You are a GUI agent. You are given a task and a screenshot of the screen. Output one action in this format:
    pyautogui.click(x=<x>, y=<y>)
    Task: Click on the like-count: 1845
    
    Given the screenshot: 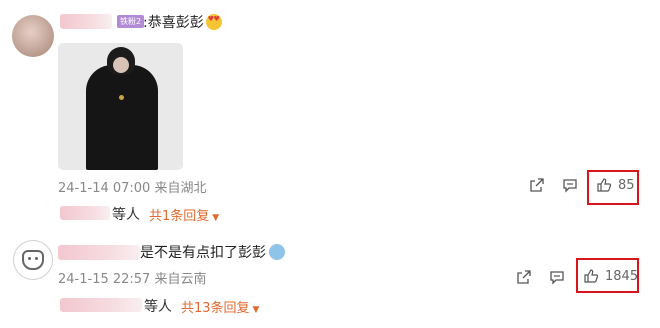 What is the action you would take?
    pyautogui.click(x=622, y=276)
    